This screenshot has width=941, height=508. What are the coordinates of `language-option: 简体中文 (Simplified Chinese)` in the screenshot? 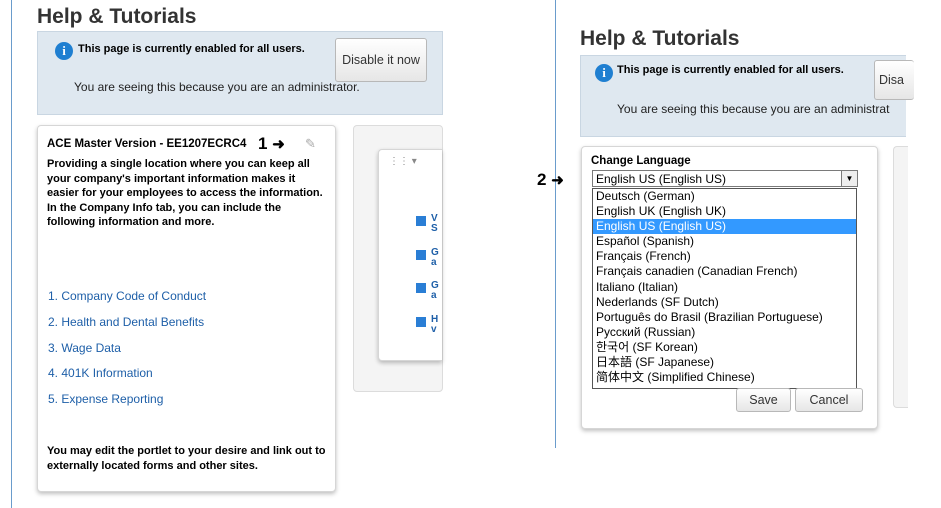 It's located at (724, 377).